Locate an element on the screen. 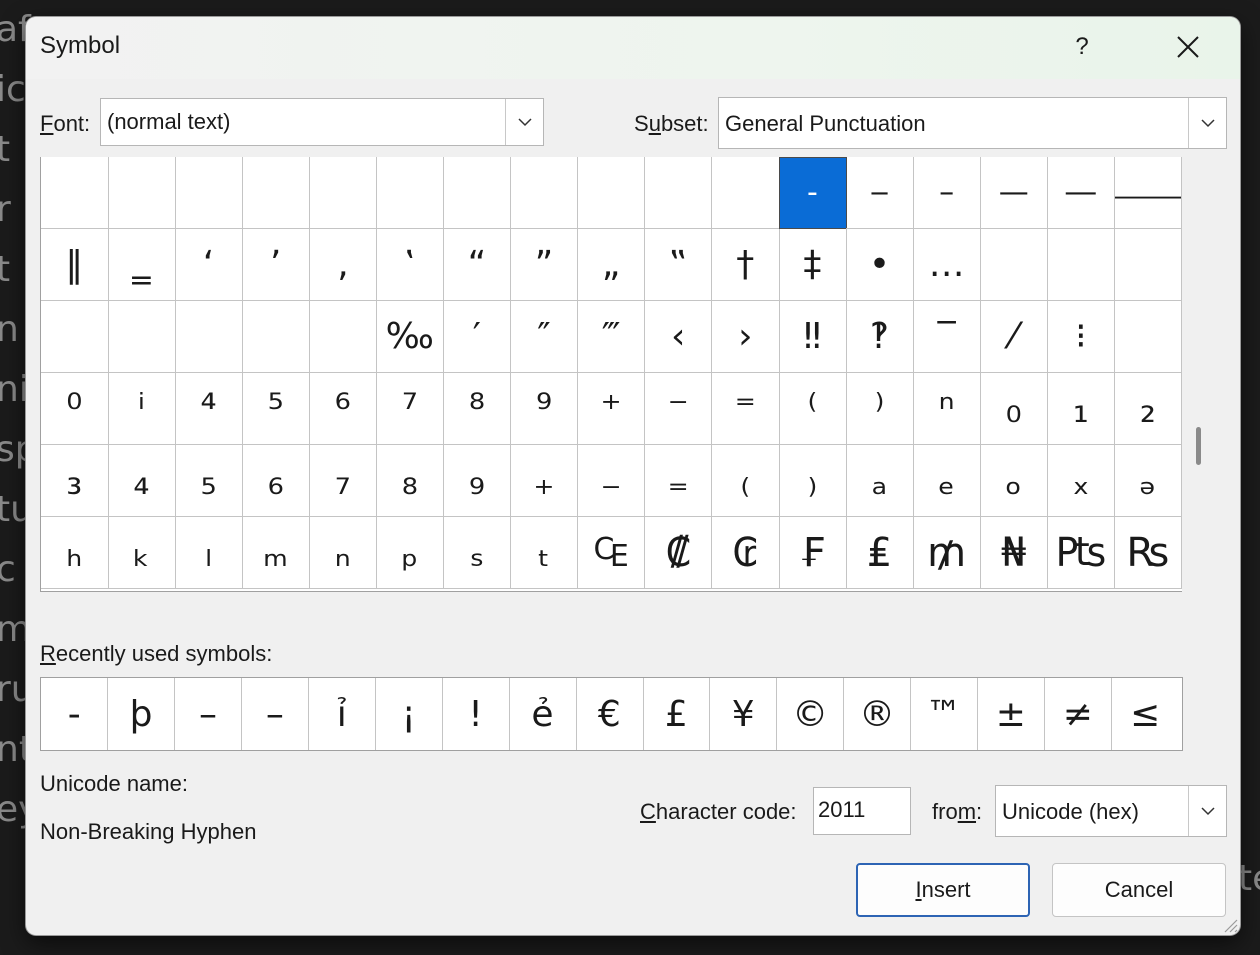  from-combobox: Unicode (hex) is located at coordinates (1111, 811).